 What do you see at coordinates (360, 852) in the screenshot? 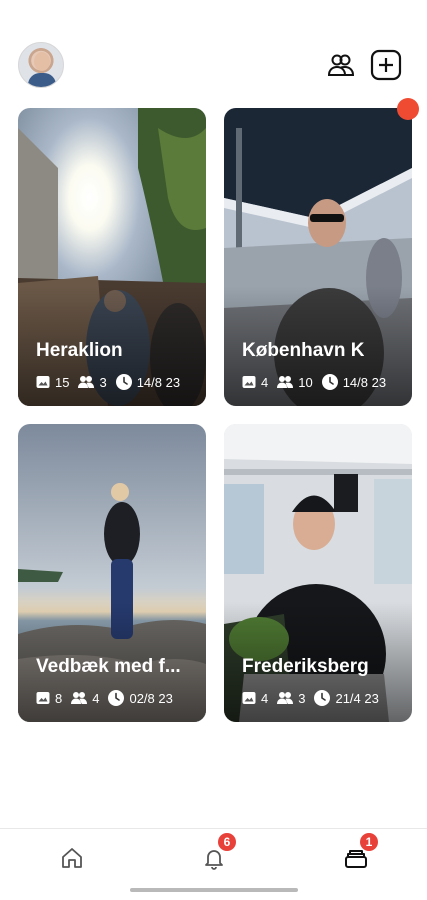
I see `tab-albums: 1` at bounding box center [360, 852].